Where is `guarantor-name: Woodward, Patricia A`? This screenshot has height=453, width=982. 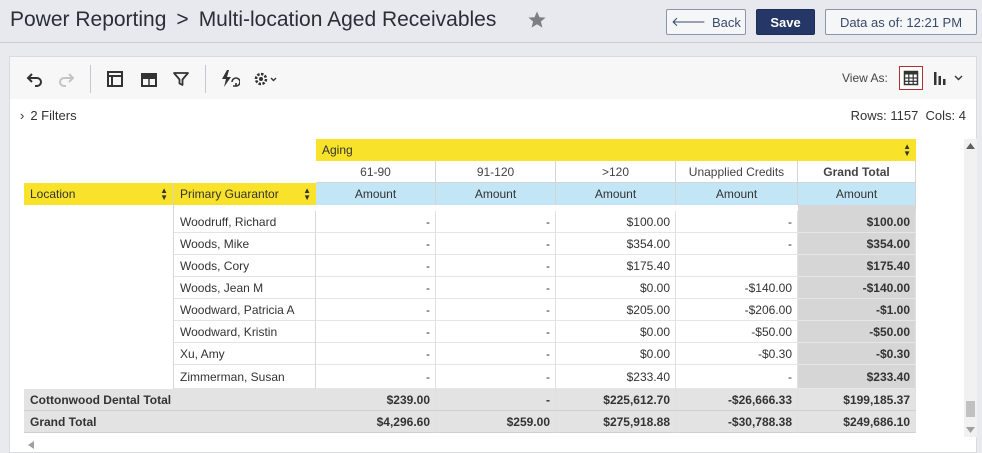 guarantor-name: Woodward, Patricia A is located at coordinates (245, 310).